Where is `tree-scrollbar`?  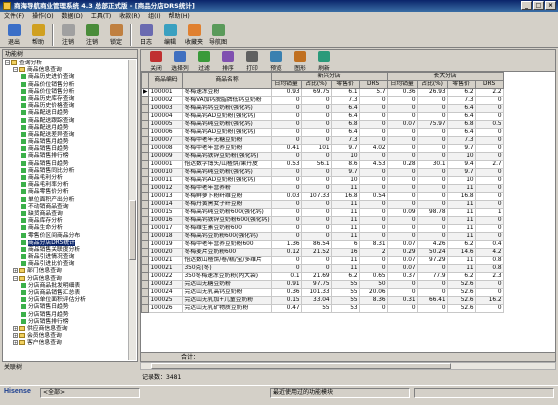
tree-scrollbar is located at coordinates (132, 210).